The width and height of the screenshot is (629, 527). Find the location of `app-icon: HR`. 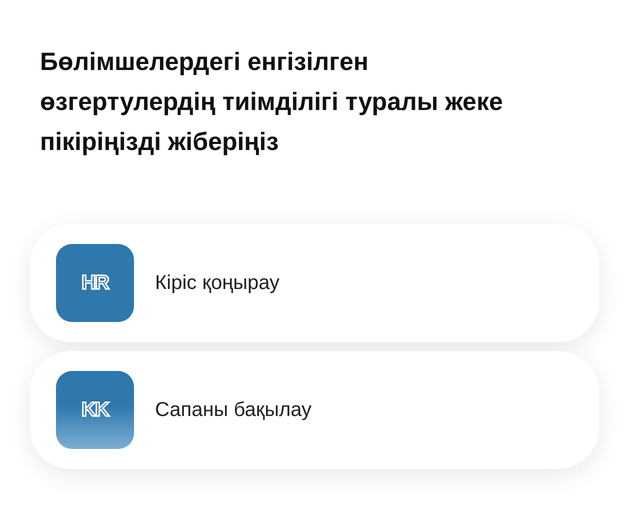

app-icon: HR is located at coordinates (95, 283).